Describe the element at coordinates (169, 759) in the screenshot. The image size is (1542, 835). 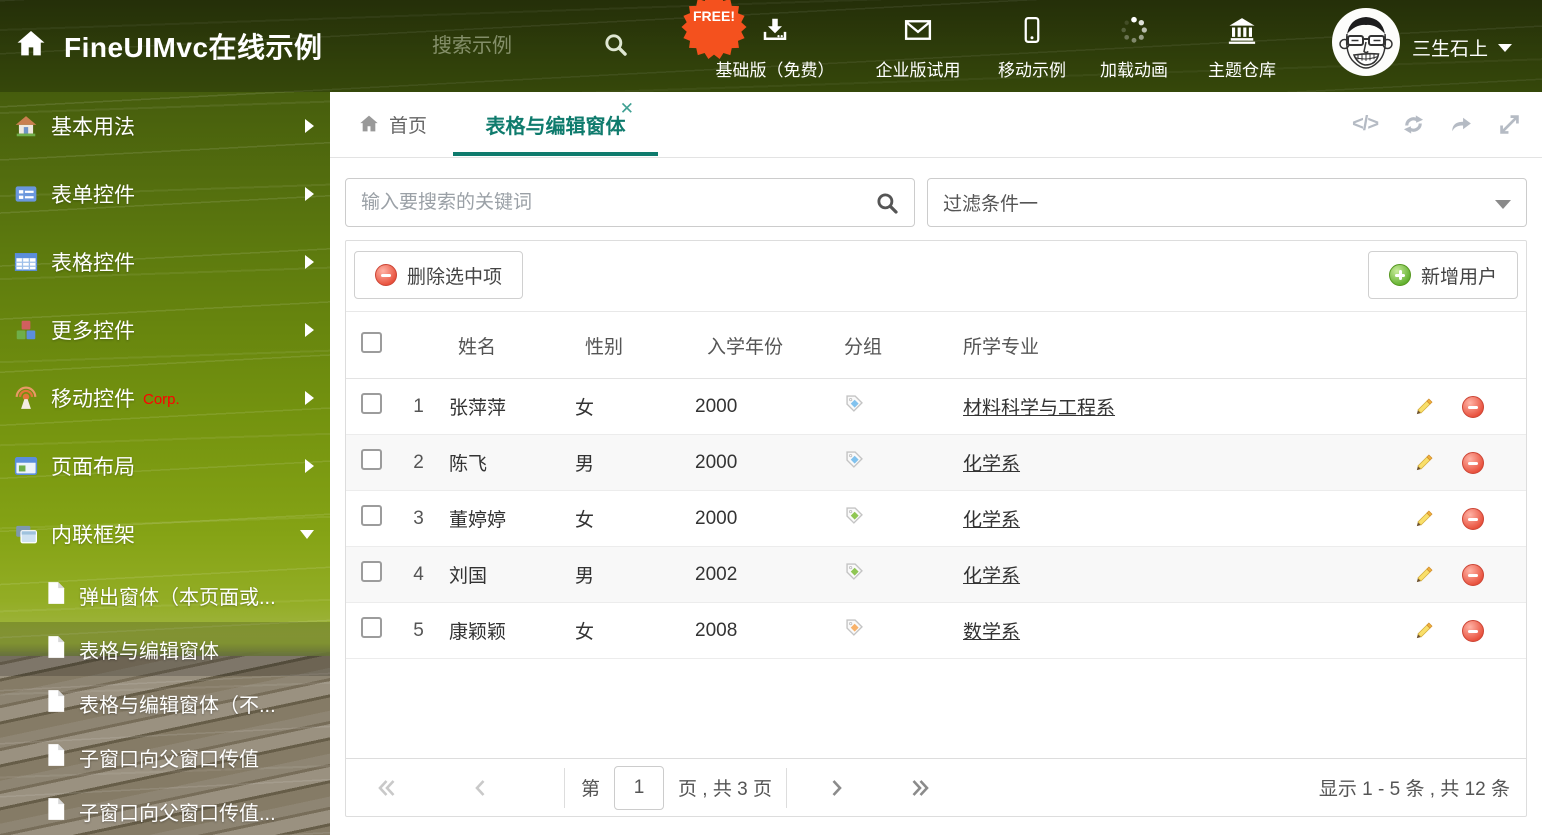
I see `sidebar-subitem-label: 子窗口向父窗口传值` at that location.